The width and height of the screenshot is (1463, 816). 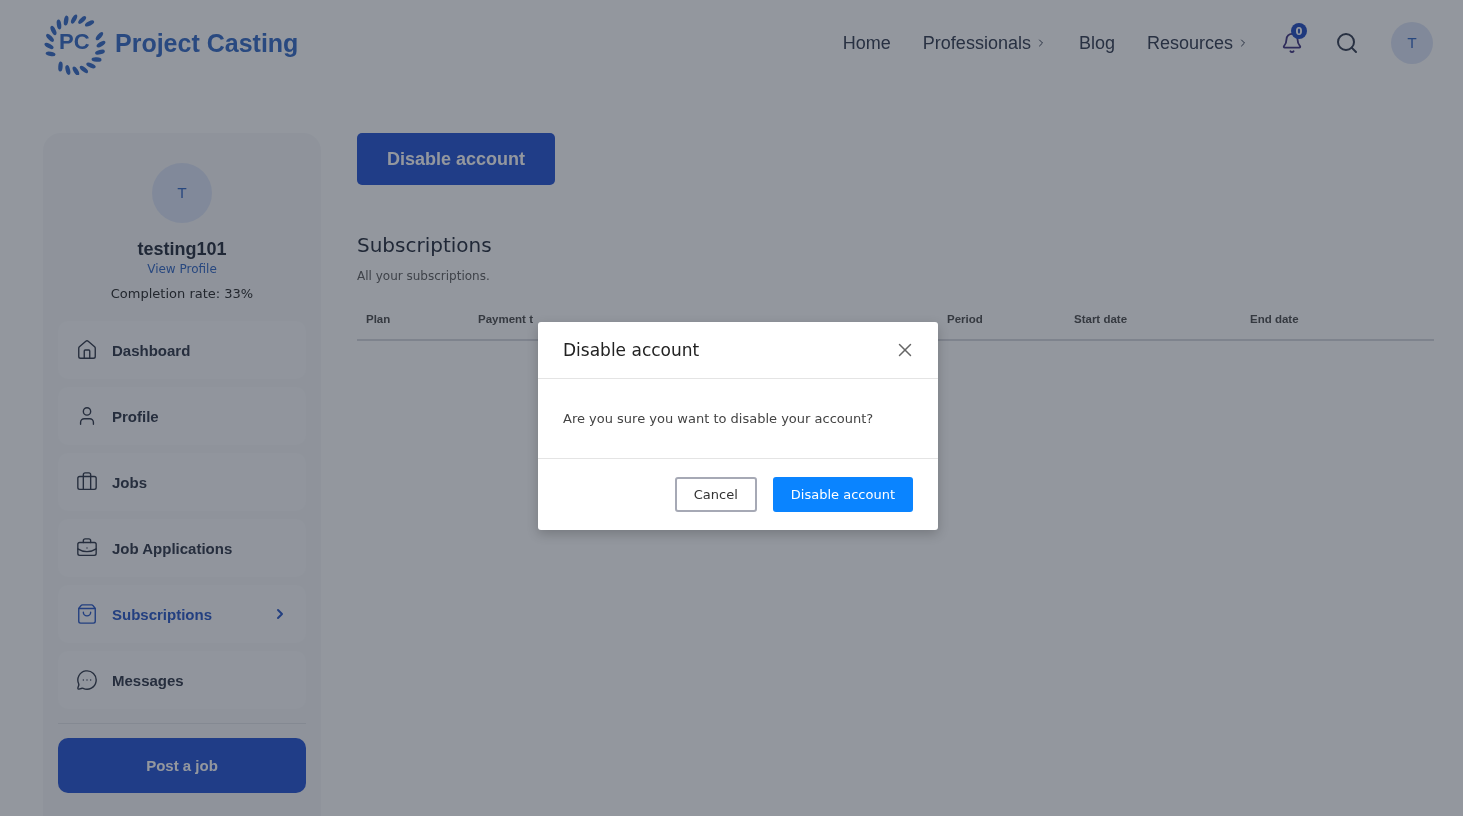 I want to click on post-job-button: Post a job, so click(x=182, y=765).